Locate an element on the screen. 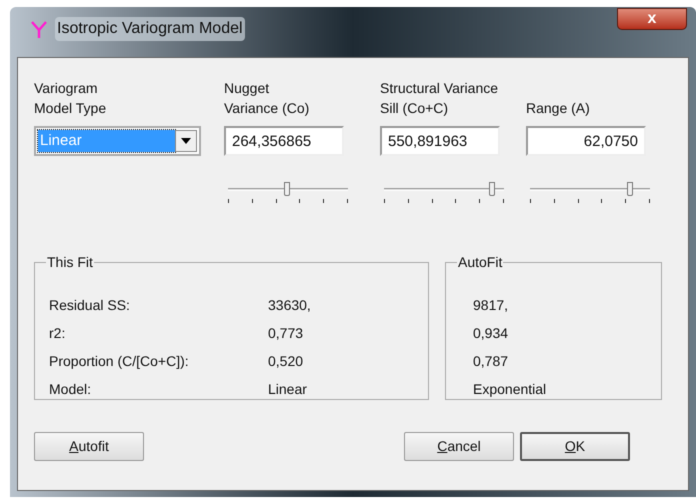 The width and height of the screenshot is (696, 499). group-title: AutoFit is located at coordinates (480, 262).